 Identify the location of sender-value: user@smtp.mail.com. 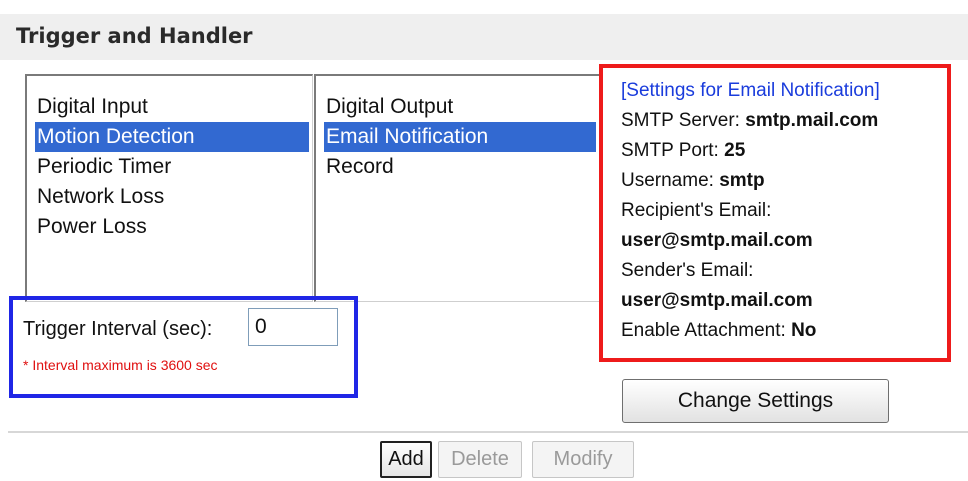
(786, 301).